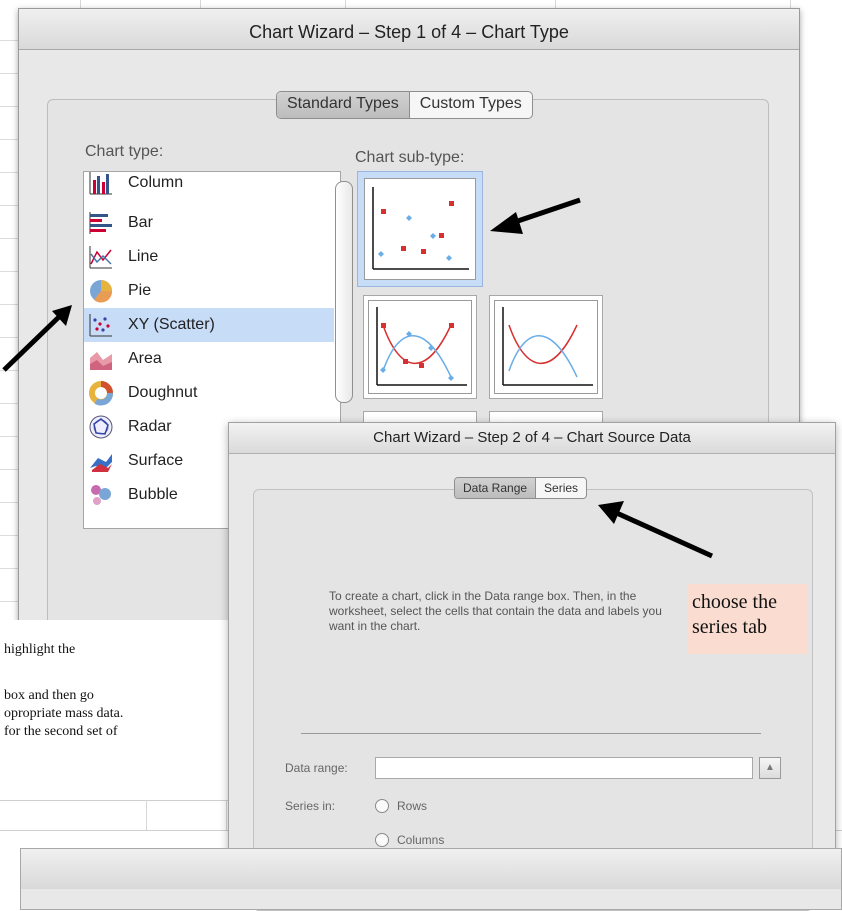  Describe the element at coordinates (431, 869) in the screenshot. I see `dialog-titlebar` at that location.